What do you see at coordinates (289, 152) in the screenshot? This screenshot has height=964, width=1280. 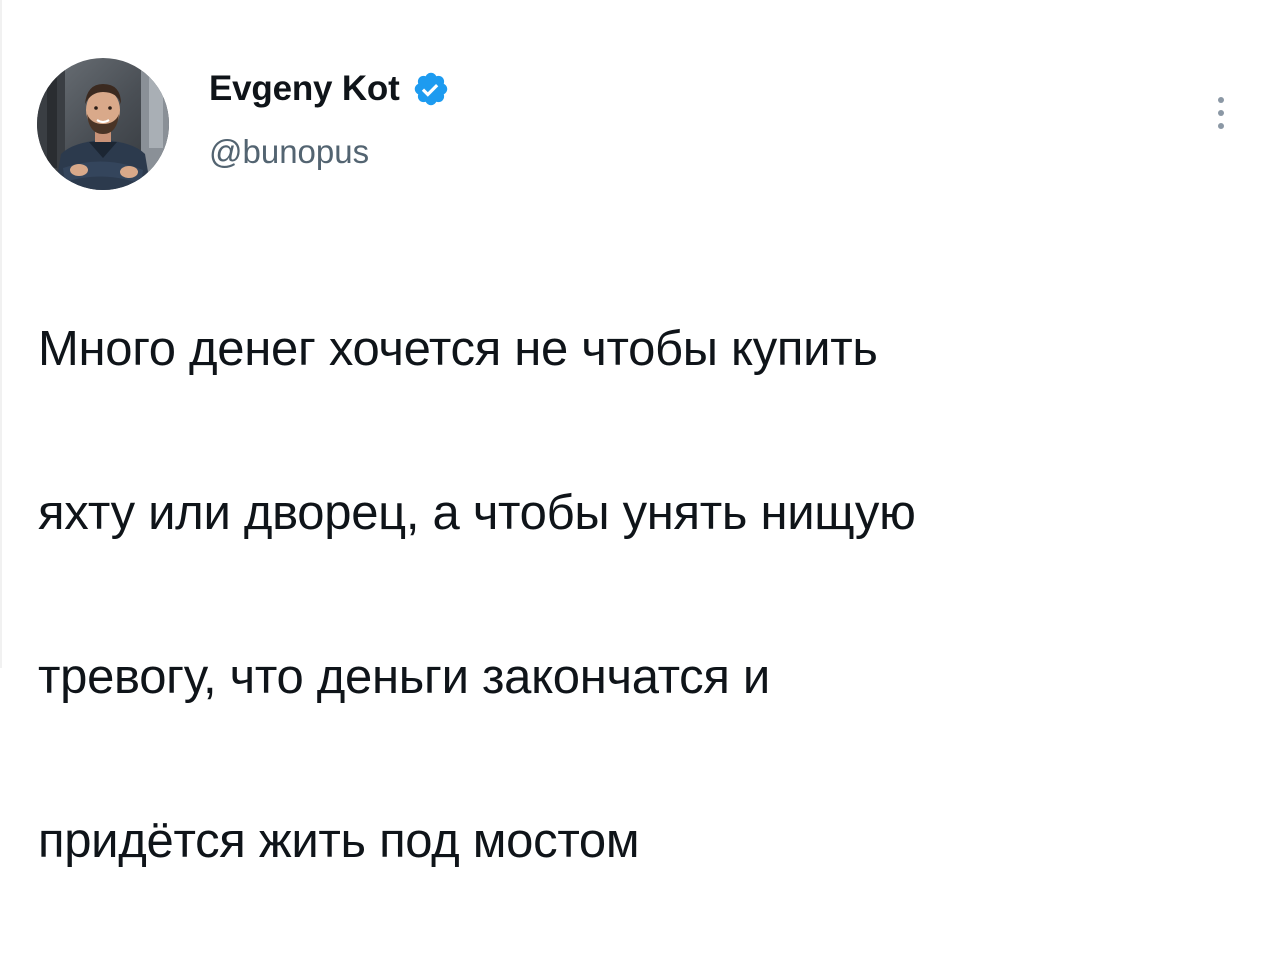 I see `author-handle: @bunopus` at bounding box center [289, 152].